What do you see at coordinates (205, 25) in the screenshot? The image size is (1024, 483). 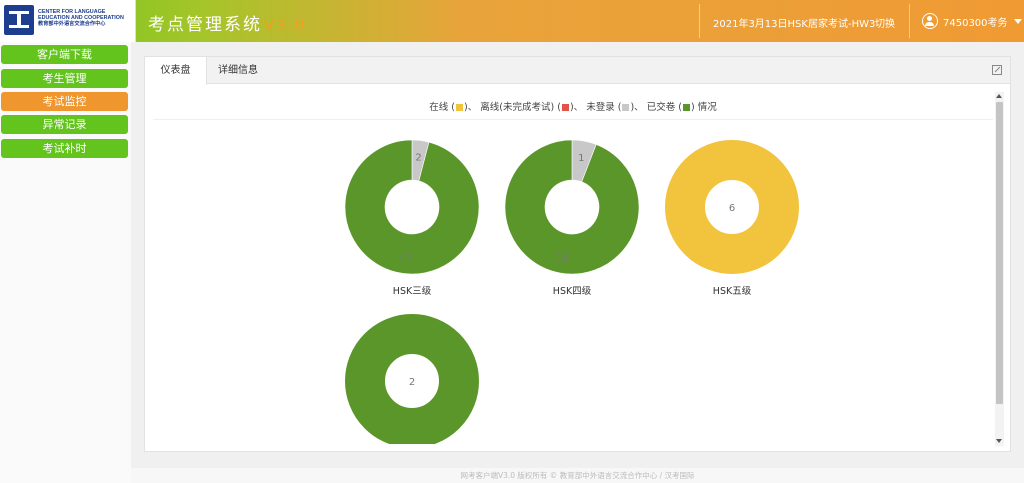 I see `system-title: 考点管理系统` at bounding box center [205, 25].